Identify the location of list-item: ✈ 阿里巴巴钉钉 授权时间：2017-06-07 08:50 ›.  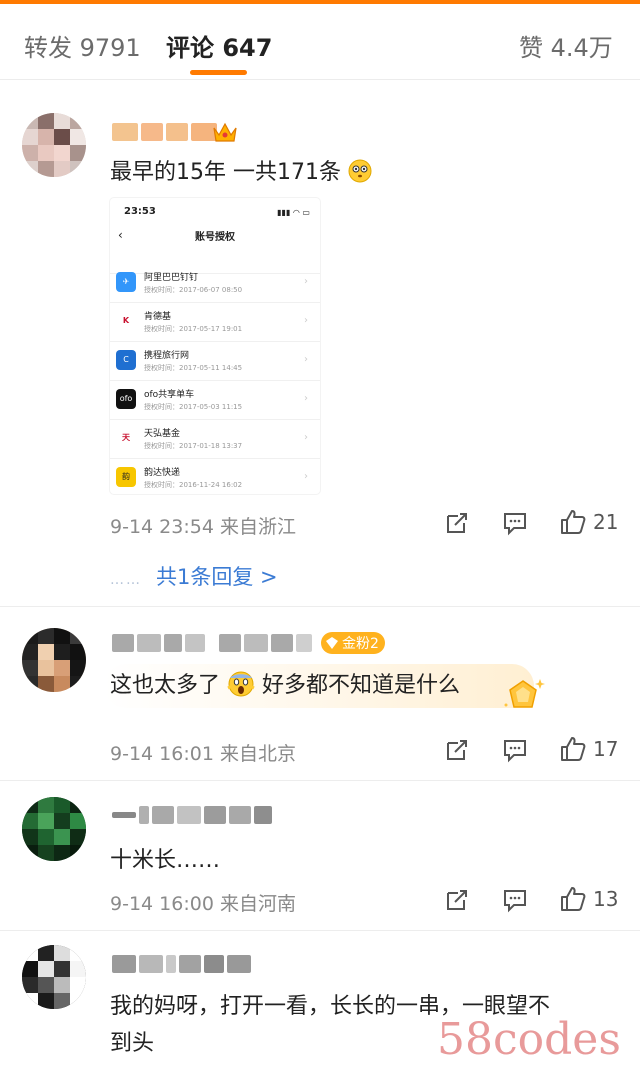
(215, 283).